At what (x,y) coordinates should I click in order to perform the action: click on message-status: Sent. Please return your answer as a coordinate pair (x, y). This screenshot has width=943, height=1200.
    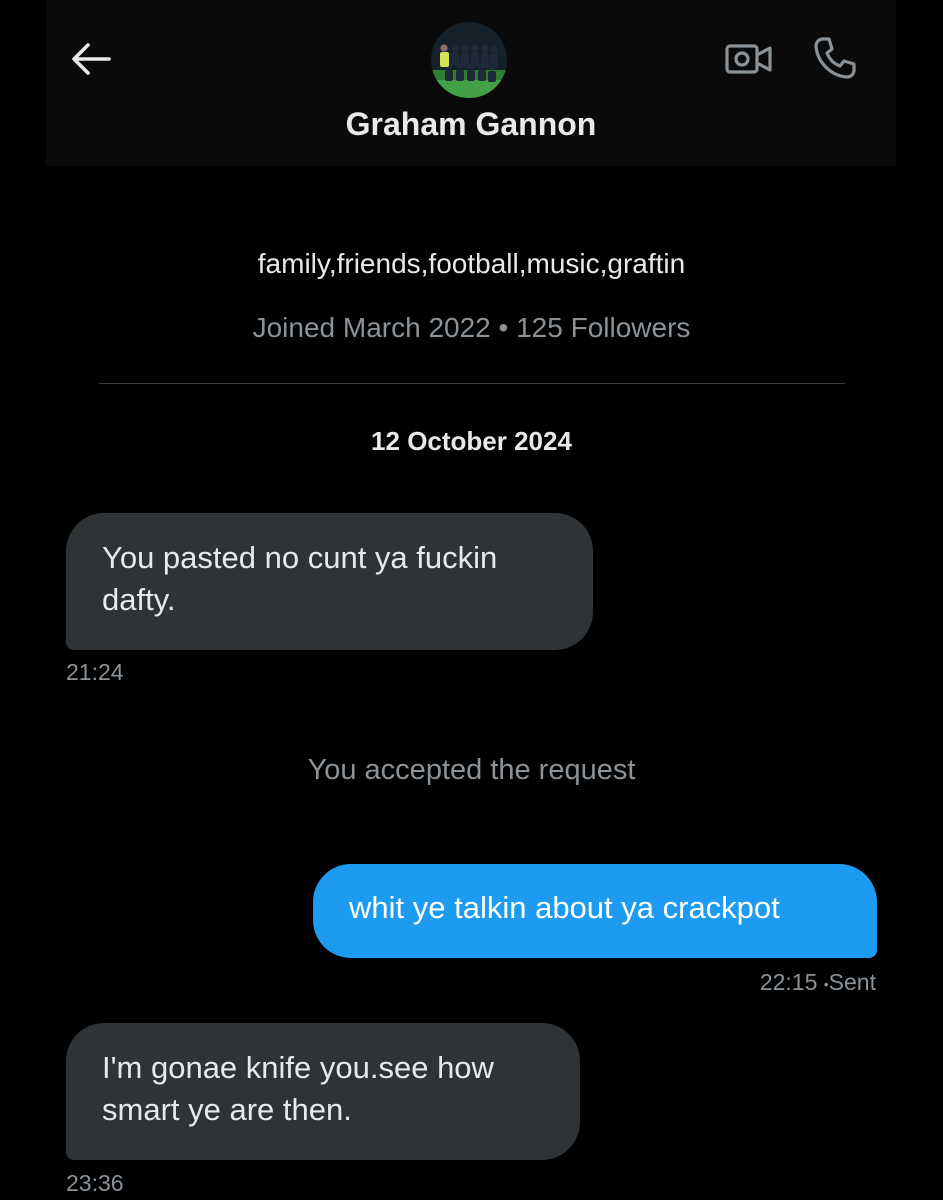
    Looking at the image, I should click on (852, 982).